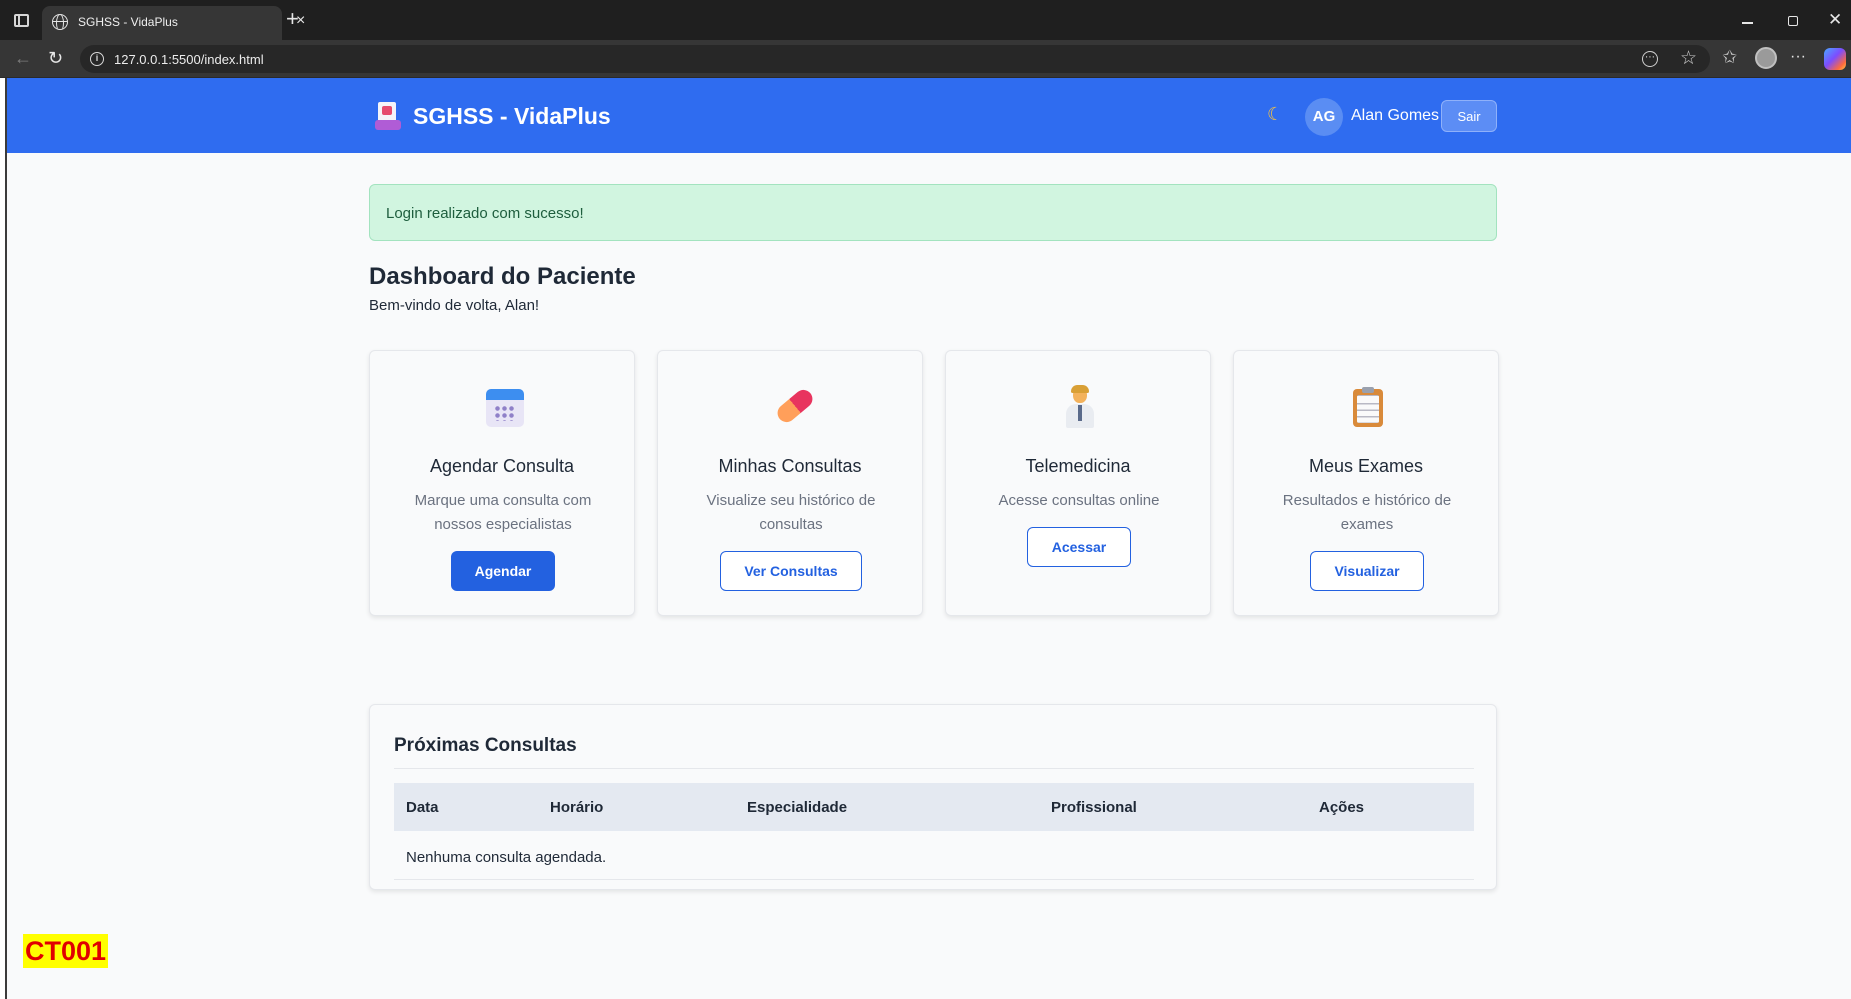  Describe the element at coordinates (1650, 59) in the screenshot. I see `reader-mode-icon: ⋯` at that location.